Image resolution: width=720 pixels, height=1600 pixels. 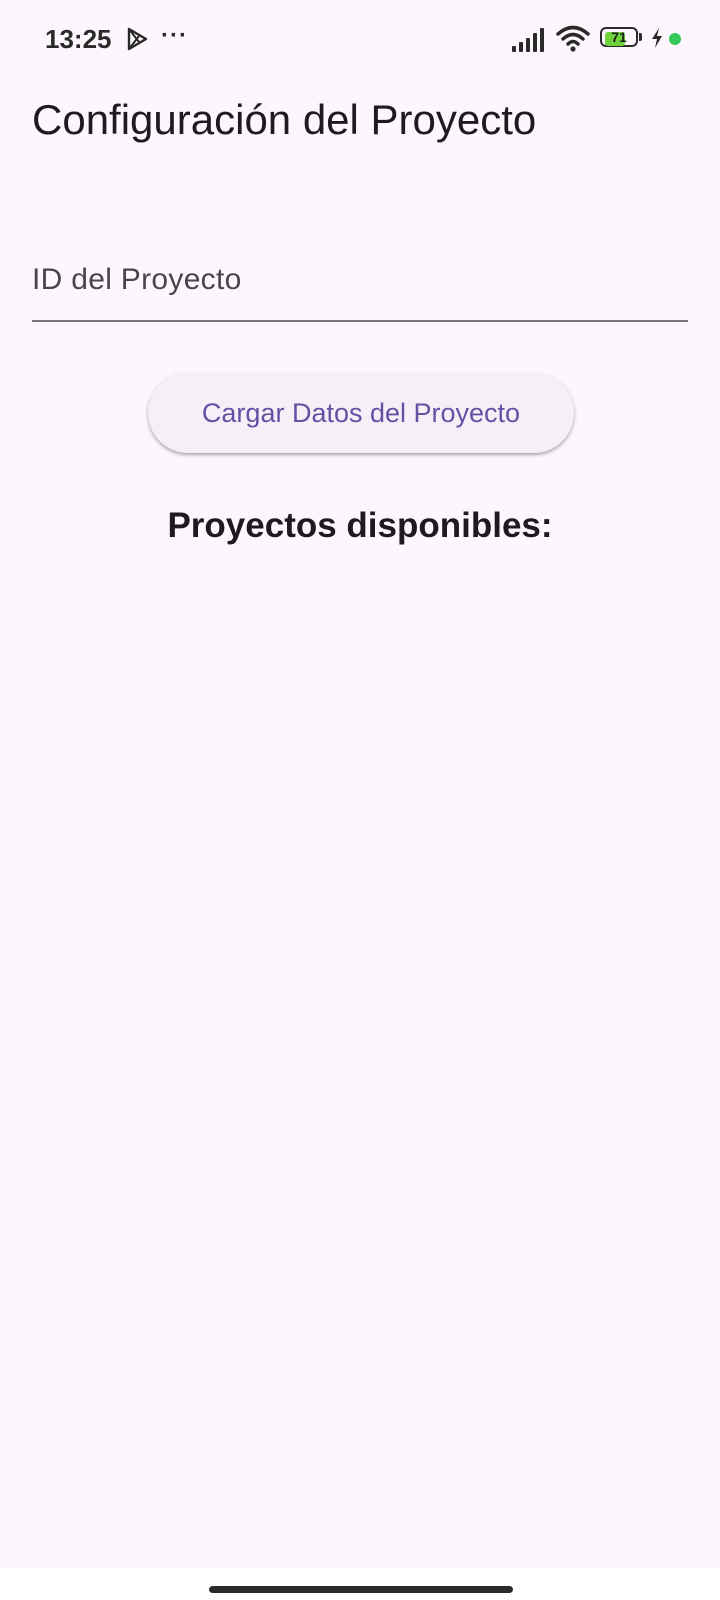 I want to click on project-id-input, so click(x=360, y=276).